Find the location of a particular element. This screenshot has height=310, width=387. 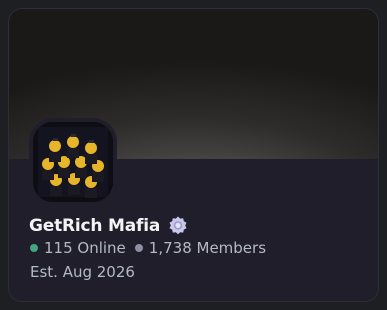

server-avatar is located at coordinates (73, 162).